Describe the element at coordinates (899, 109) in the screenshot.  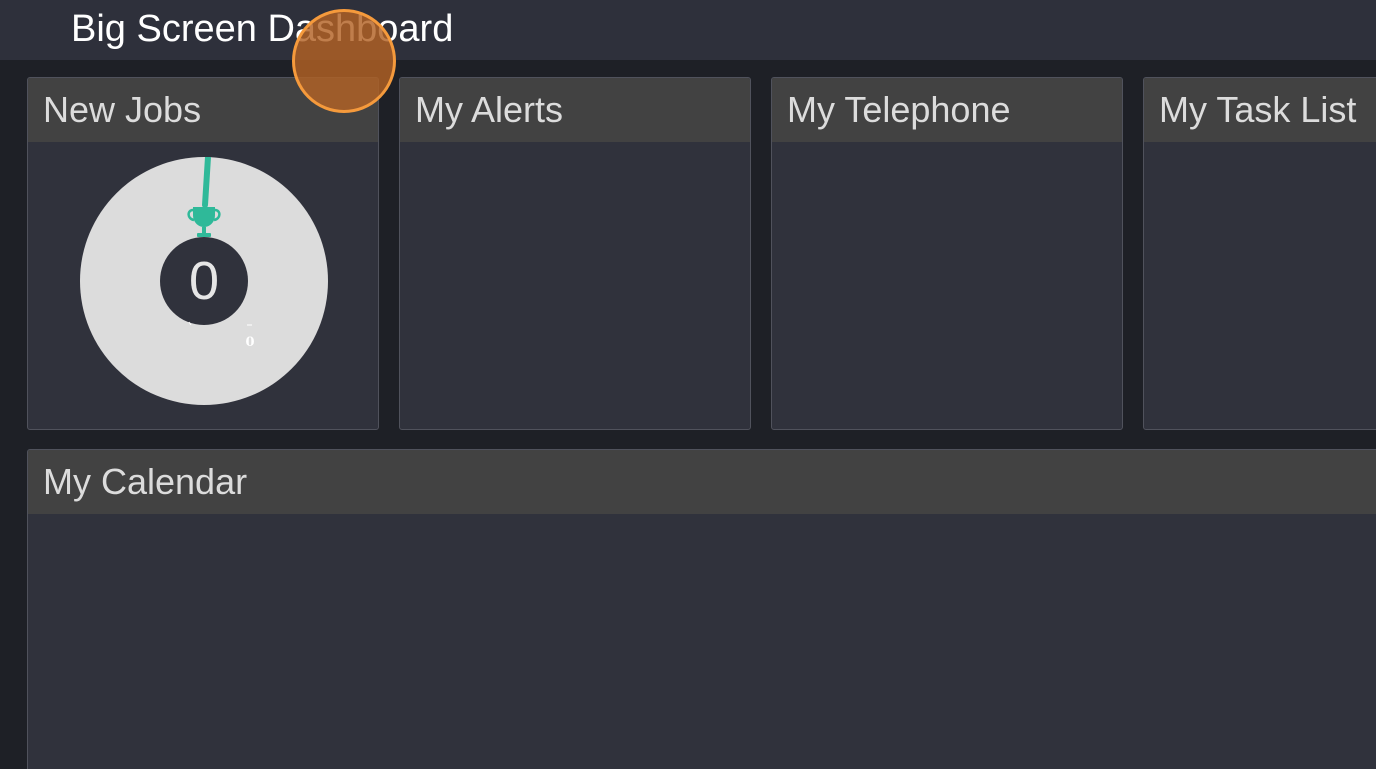
I see `my-telephone-title: My Telephone` at that location.